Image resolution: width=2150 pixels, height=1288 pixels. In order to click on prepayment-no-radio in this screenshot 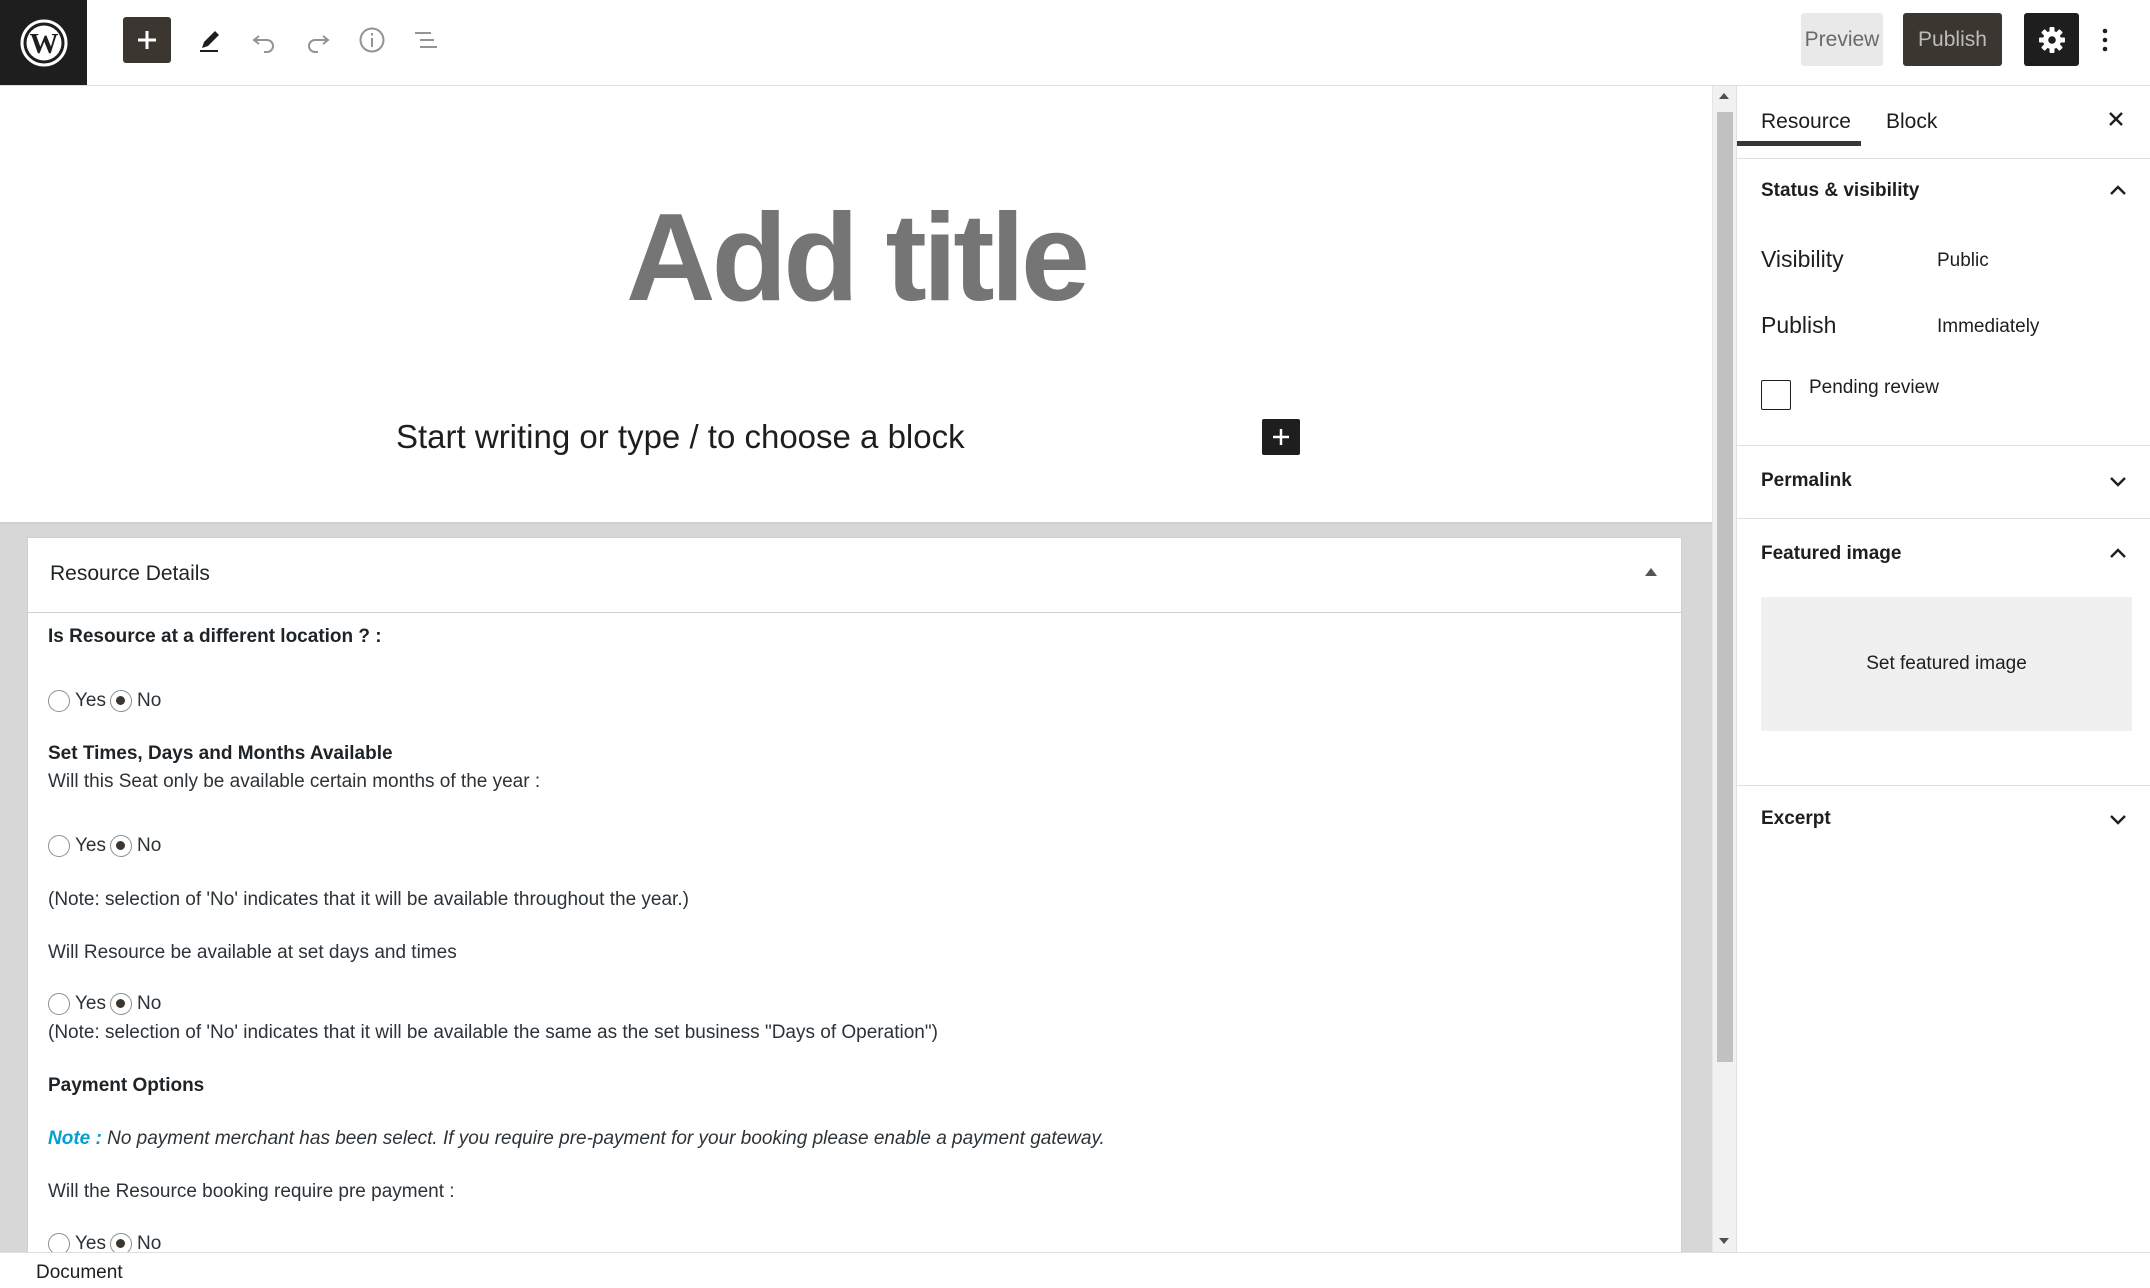, I will do `click(121, 1242)`.